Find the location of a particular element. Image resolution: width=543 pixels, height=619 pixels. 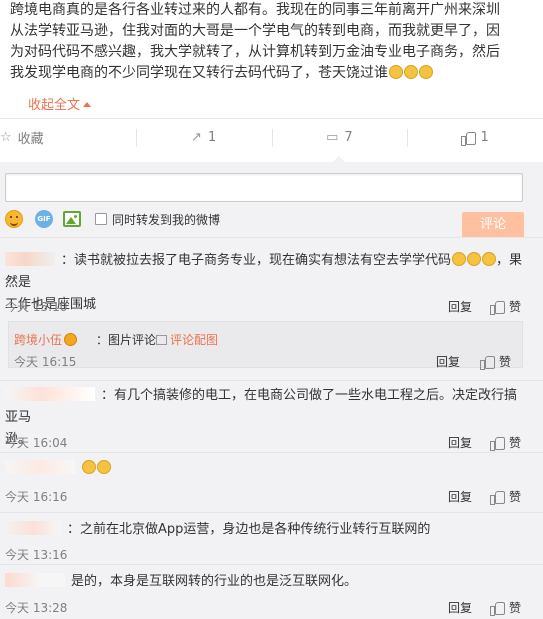

like-button: 1 is located at coordinates (475, 137).